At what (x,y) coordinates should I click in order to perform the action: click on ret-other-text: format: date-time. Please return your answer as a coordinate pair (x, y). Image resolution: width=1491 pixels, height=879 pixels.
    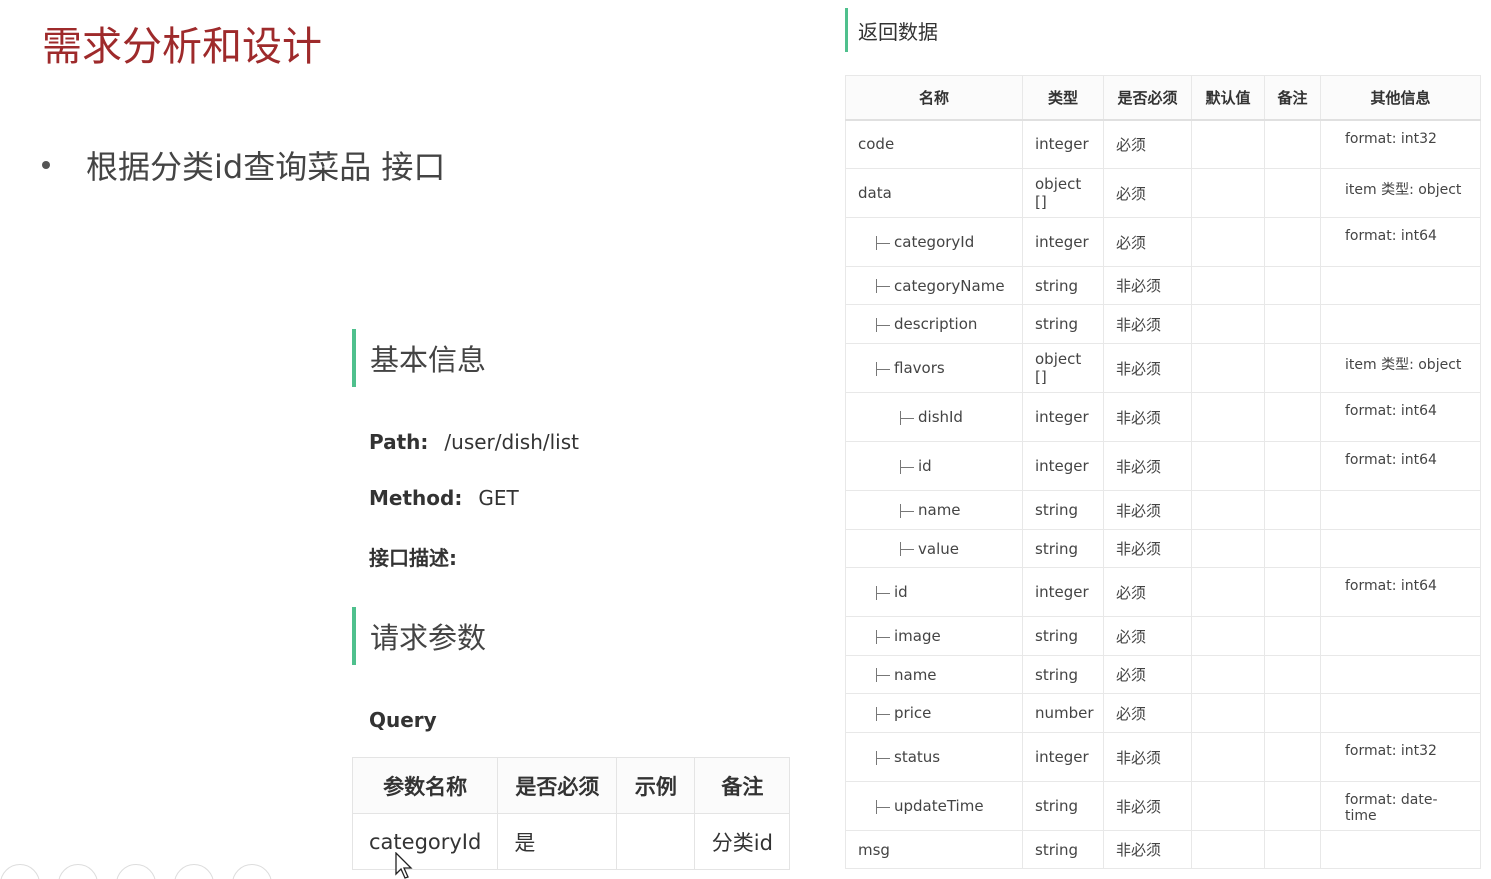
    Looking at the image, I should click on (1391, 808).